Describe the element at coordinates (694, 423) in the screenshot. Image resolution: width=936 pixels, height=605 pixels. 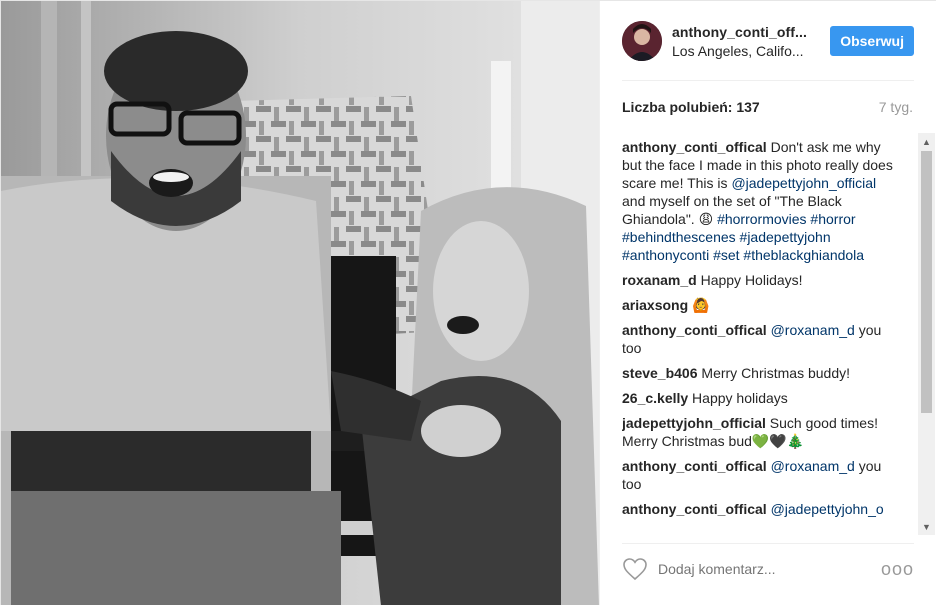
I see `comment-username: jadepettyjohn_official` at that location.